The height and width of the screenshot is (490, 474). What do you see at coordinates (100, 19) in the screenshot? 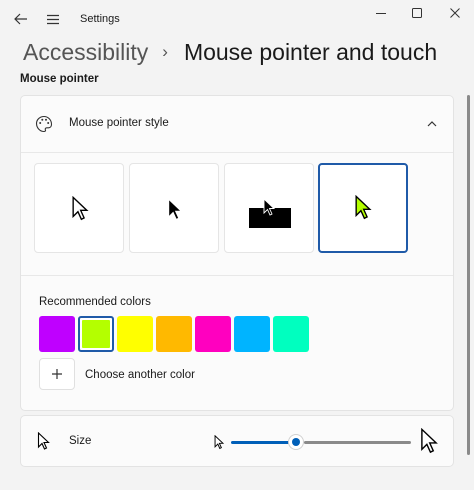
I see `app-title: Settings` at bounding box center [100, 19].